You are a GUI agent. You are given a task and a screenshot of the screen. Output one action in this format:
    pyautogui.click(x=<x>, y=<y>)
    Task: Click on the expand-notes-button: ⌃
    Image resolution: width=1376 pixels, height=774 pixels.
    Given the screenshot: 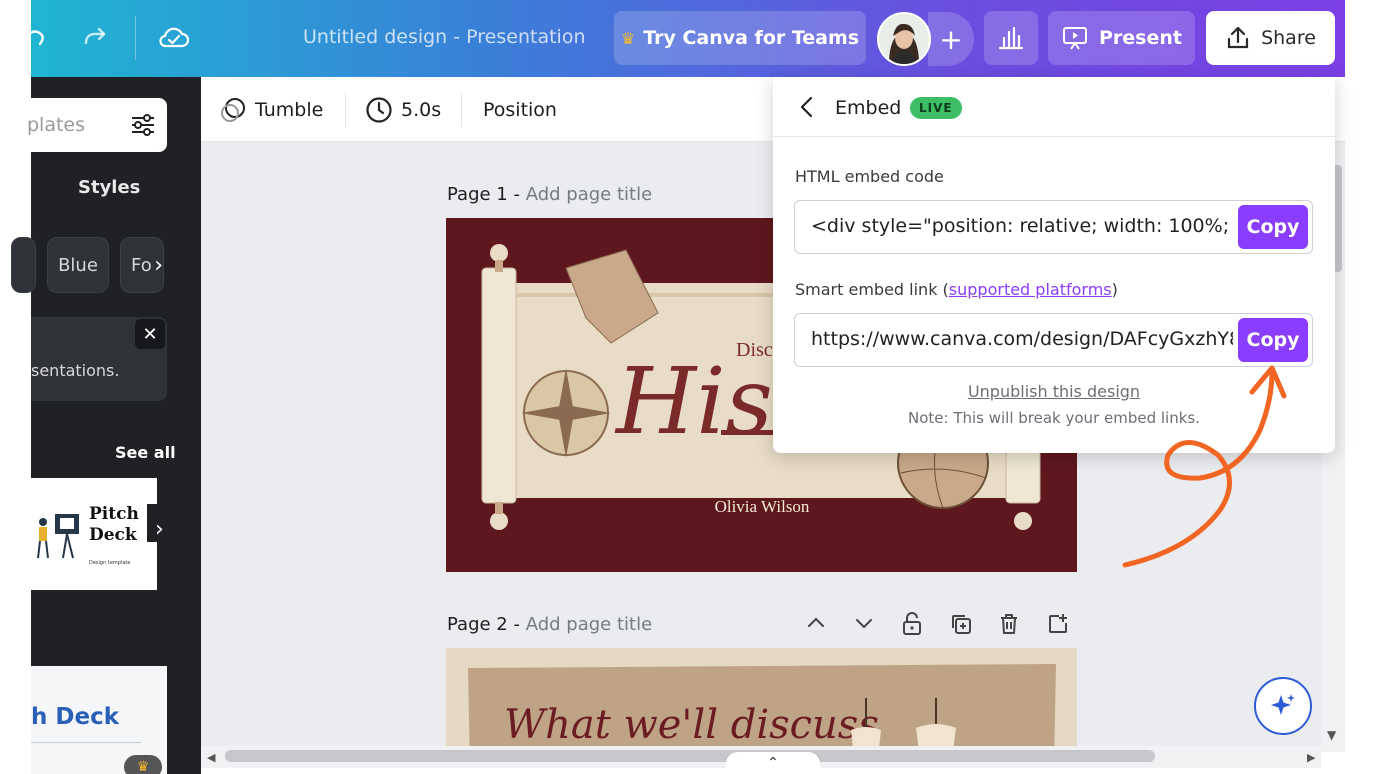 What is the action you would take?
    pyautogui.click(x=773, y=763)
    